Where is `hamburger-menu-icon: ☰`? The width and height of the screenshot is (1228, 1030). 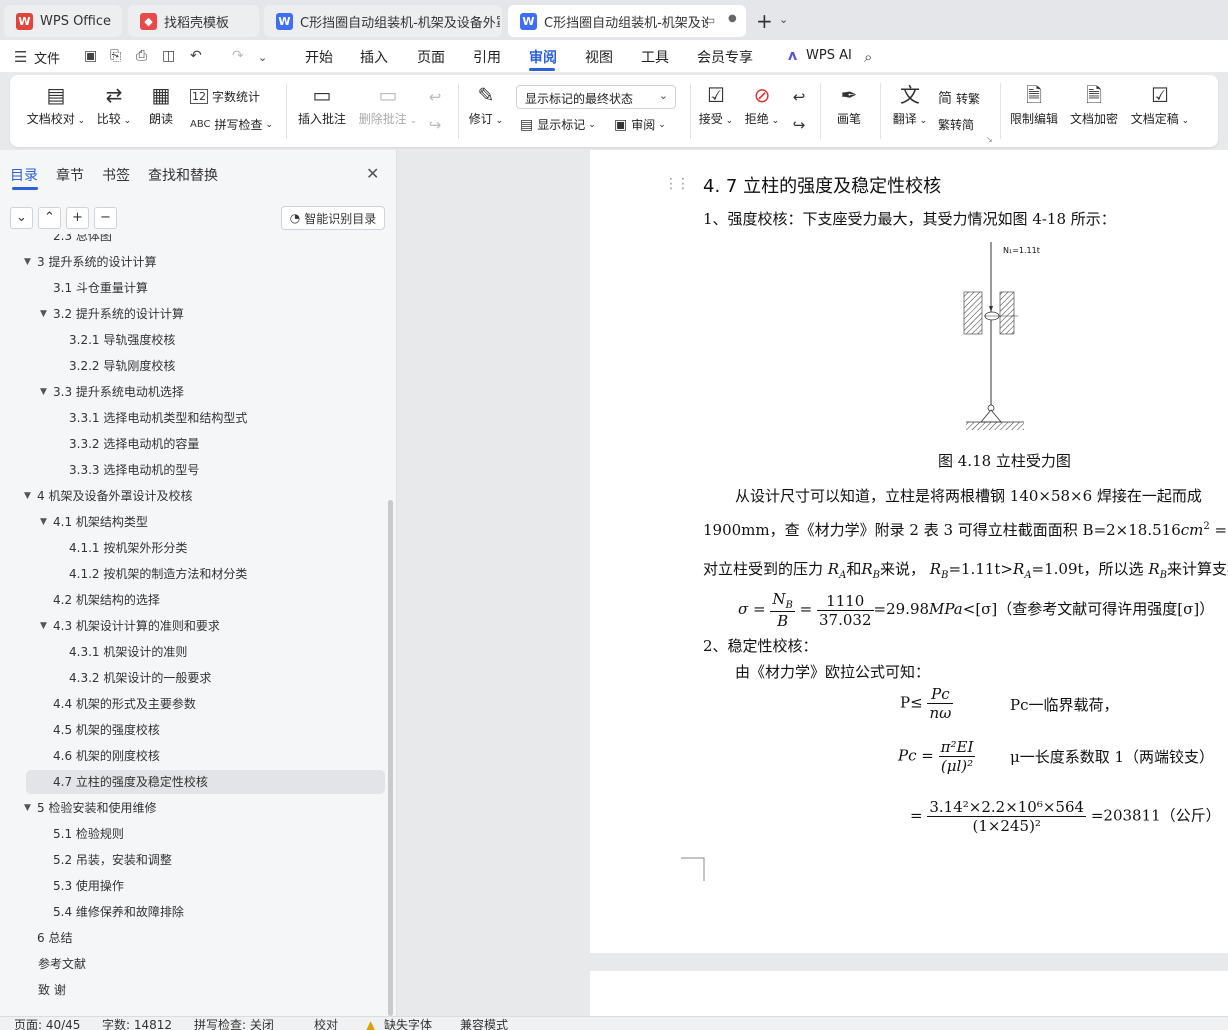 hamburger-menu-icon: ☰ is located at coordinates (20, 57).